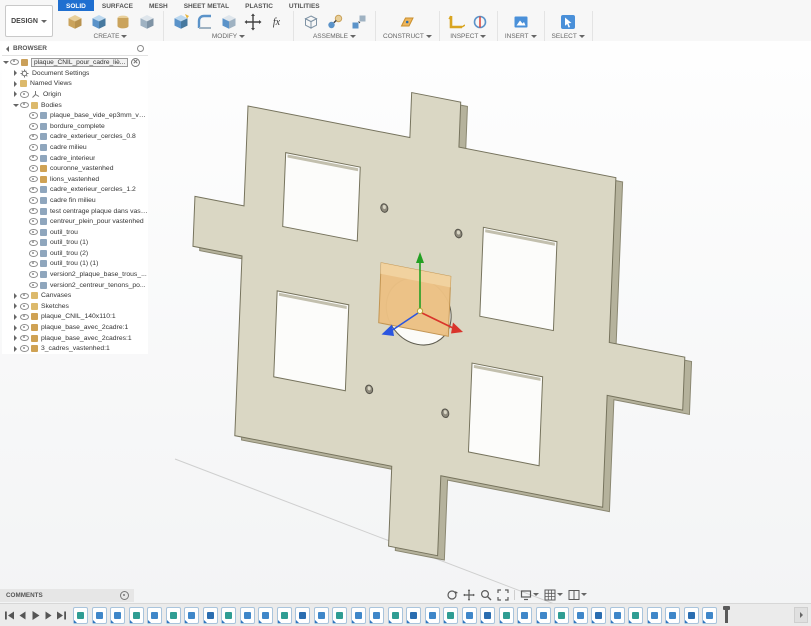  What do you see at coordinates (75, 105) in the screenshot?
I see `tree-row-bodies: Bodies` at bounding box center [75, 105].